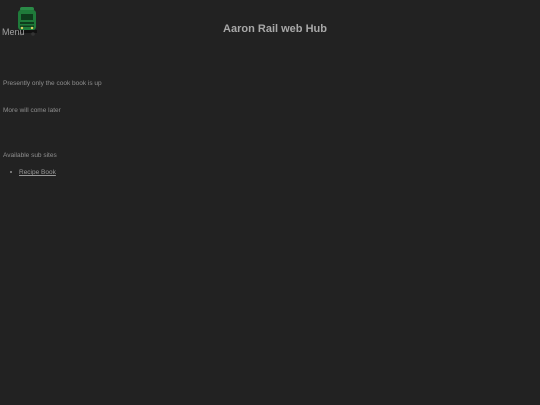 The image size is (540, 405). Describe the element at coordinates (30, 155) in the screenshot. I see `subsites-heading: Available sub sites` at that location.